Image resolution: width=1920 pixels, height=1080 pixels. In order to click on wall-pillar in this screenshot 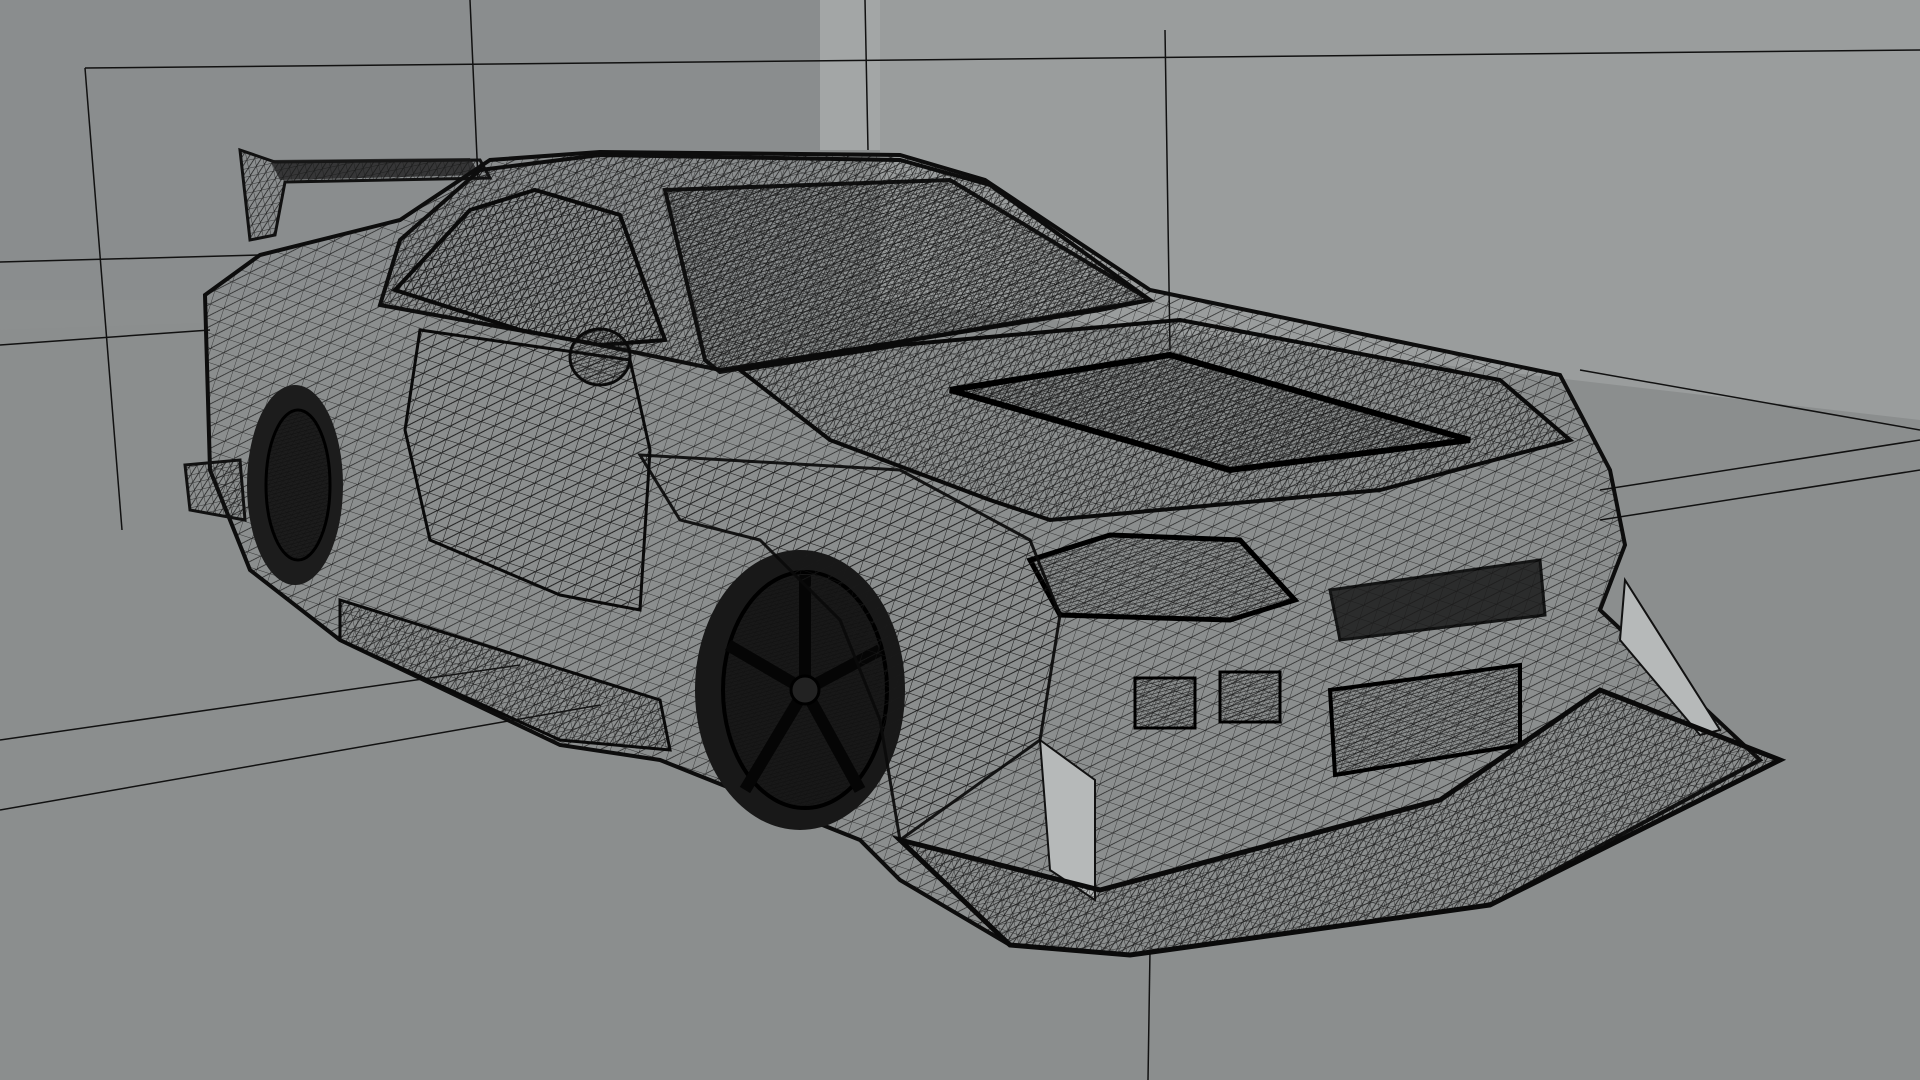, I will do `click(850, 75)`.